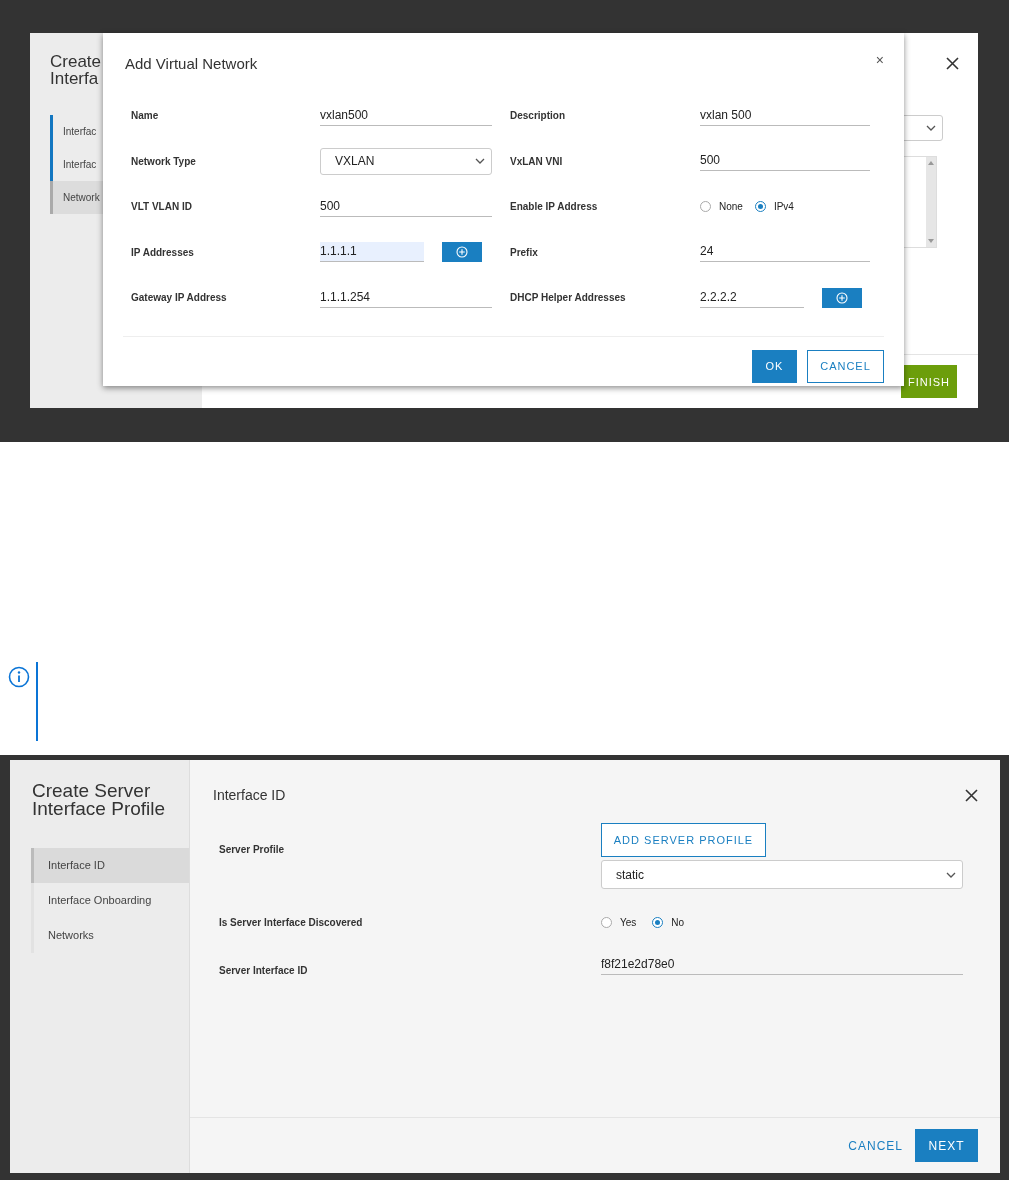 This screenshot has height=1180, width=1009. What do you see at coordinates (164, 161) in the screenshot?
I see `field-label: Network Type` at bounding box center [164, 161].